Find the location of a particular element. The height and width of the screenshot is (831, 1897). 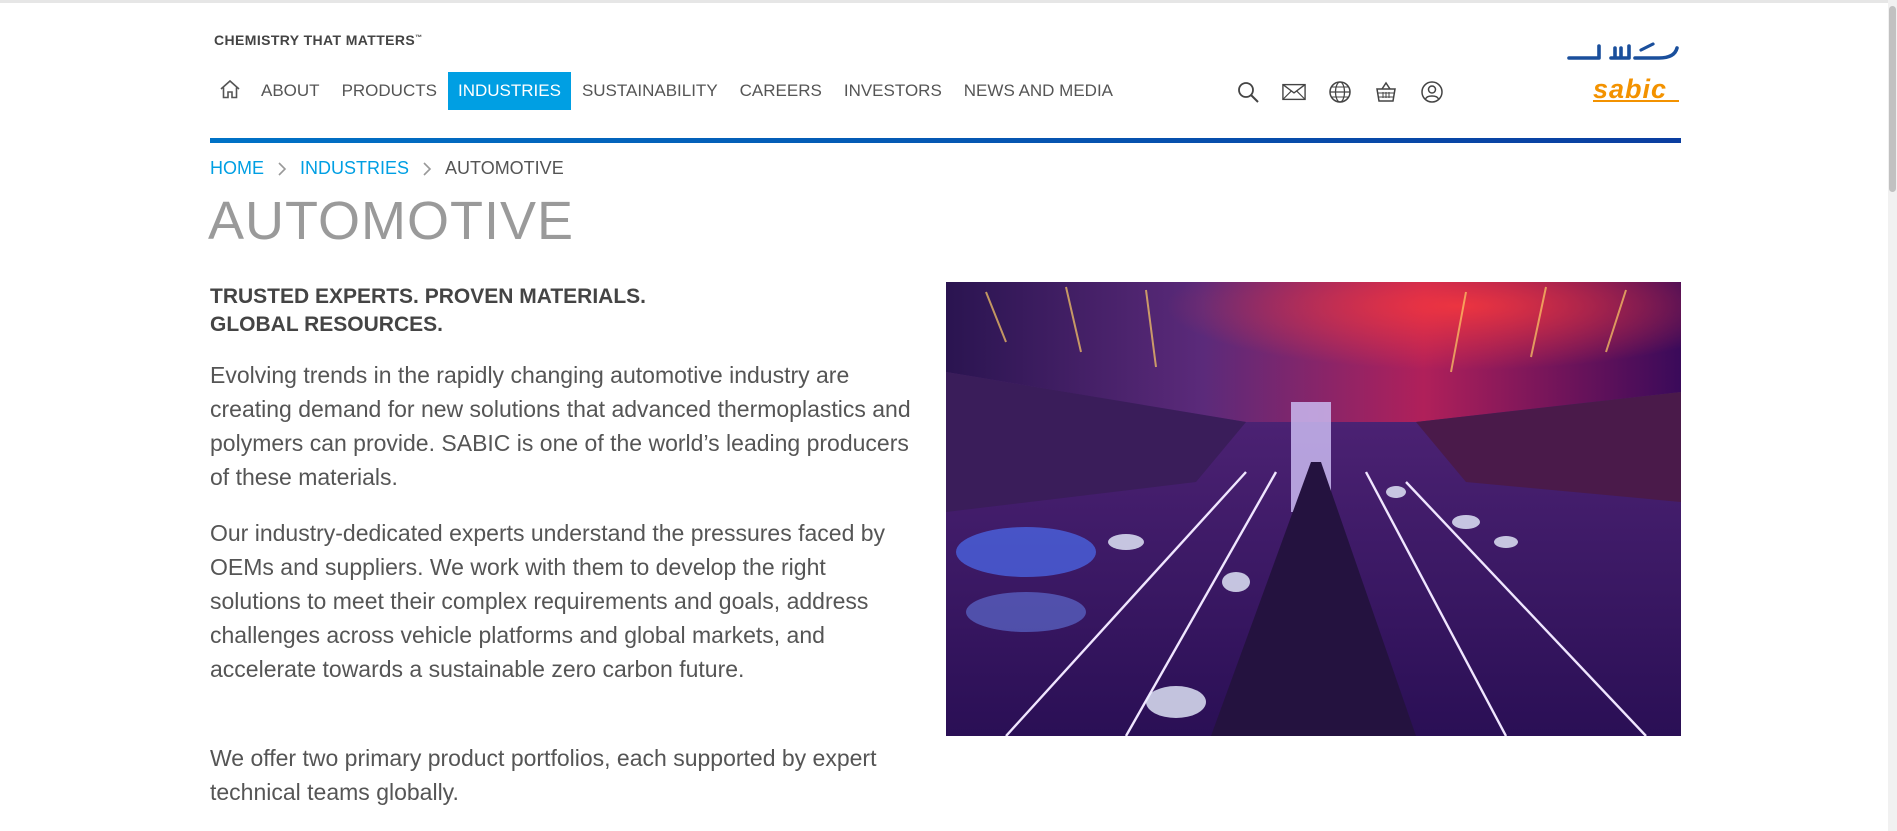

globe-icon is located at coordinates (1340, 92).